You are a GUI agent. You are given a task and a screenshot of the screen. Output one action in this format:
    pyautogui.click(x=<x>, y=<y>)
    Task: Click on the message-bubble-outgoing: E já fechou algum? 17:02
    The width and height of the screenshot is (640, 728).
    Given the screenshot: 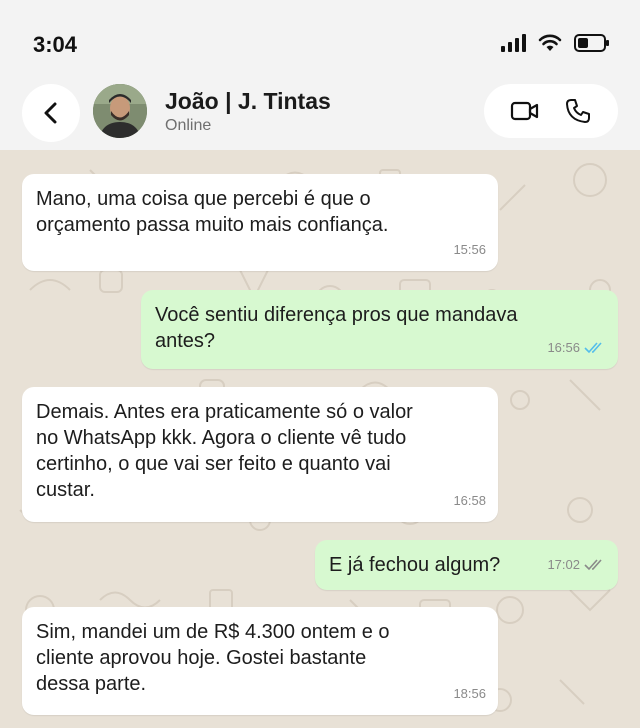 What is the action you would take?
    pyautogui.click(x=466, y=565)
    